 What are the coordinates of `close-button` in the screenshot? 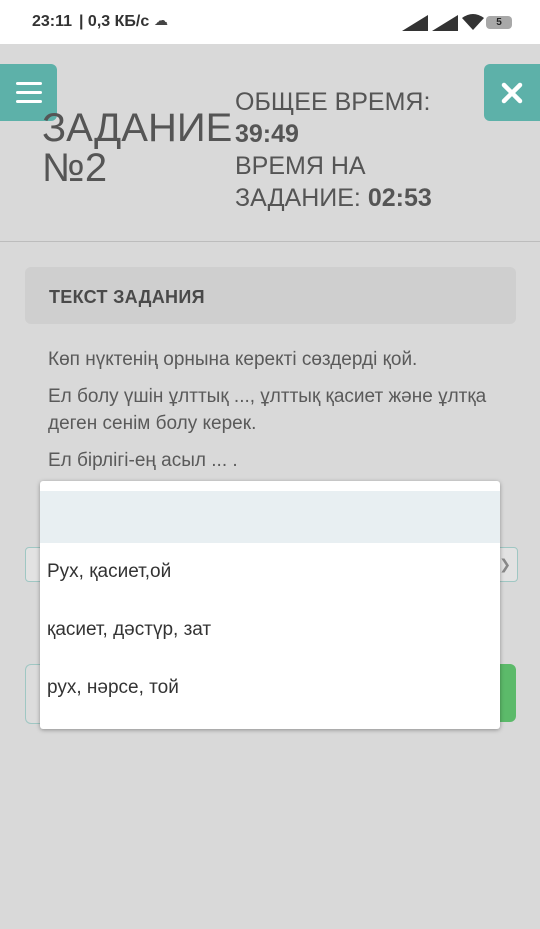 It's located at (512, 92).